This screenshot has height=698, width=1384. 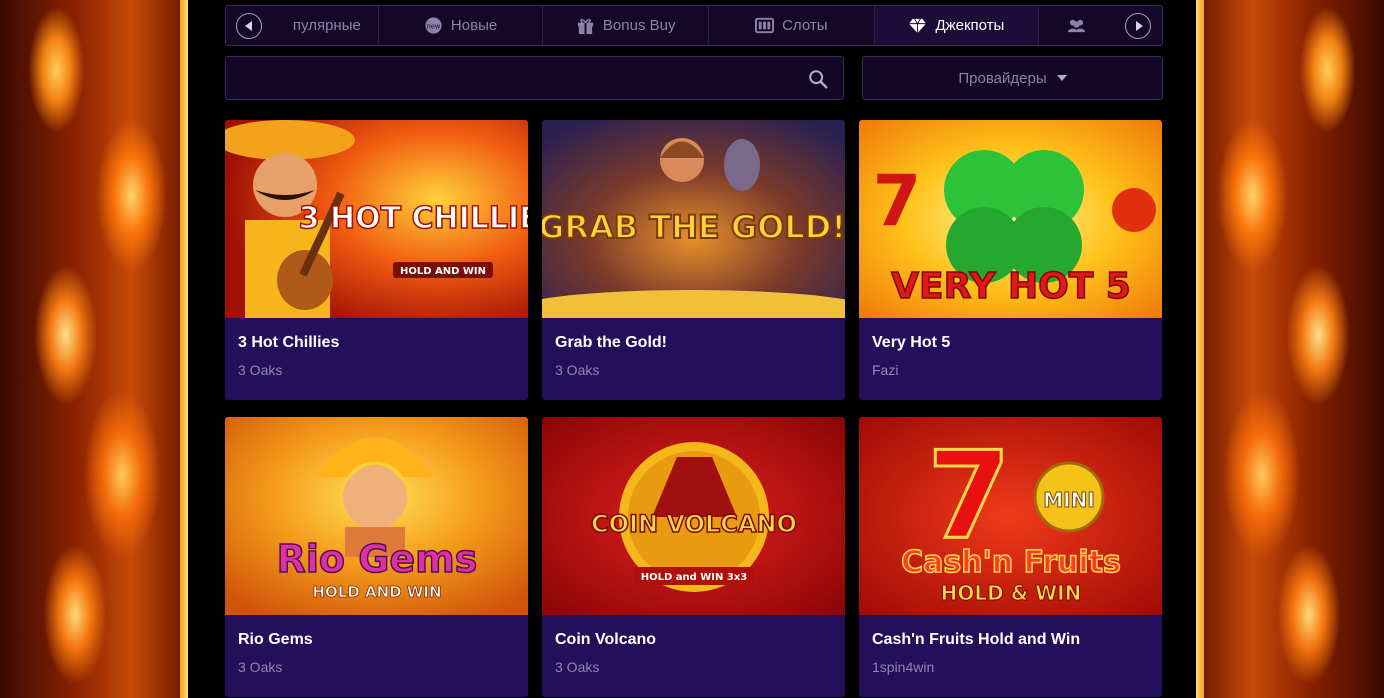 I want to click on providers-dropdown: Провайдеры, so click(x=1012, y=78).